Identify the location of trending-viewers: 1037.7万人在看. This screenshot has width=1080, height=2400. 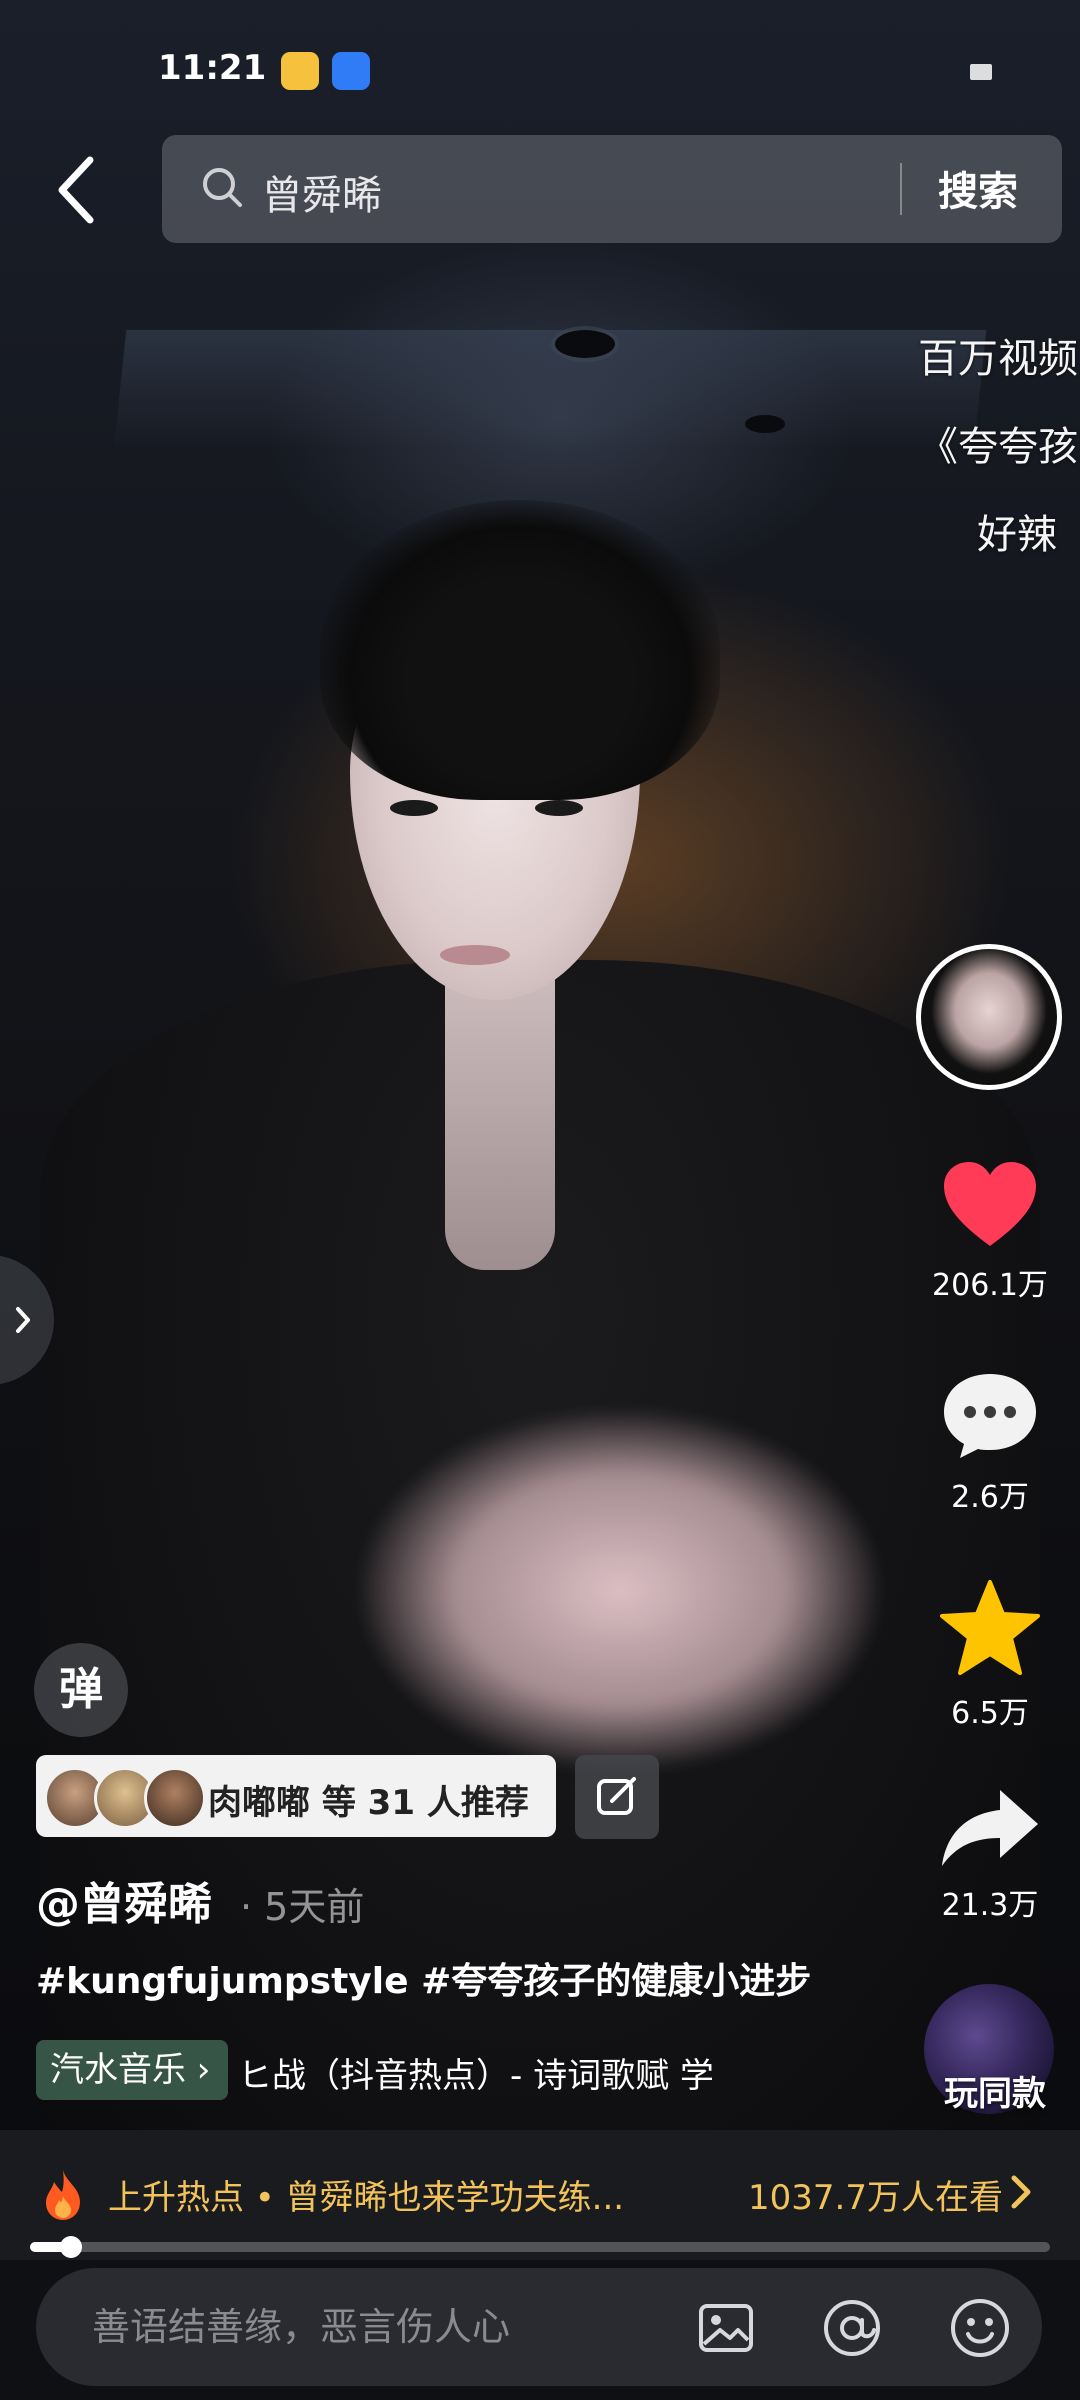
(875, 2198).